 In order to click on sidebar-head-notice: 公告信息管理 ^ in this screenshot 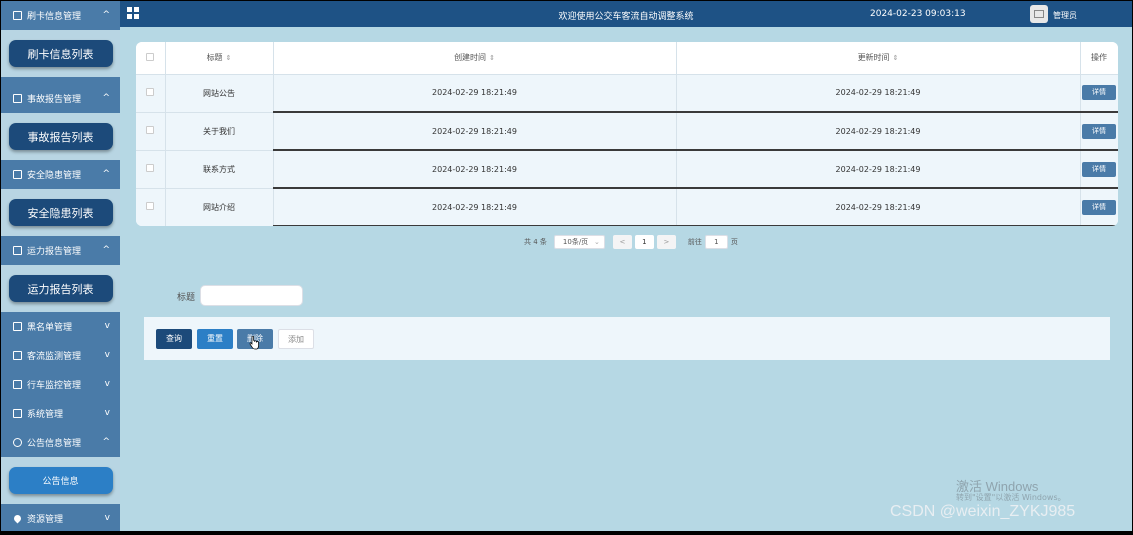, I will do `click(60, 442)`.